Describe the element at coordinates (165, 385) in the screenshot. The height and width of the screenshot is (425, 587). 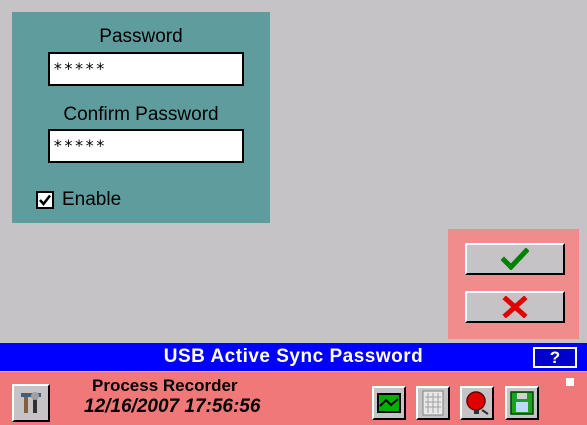
I see `recorder-name: Process Recorder` at that location.